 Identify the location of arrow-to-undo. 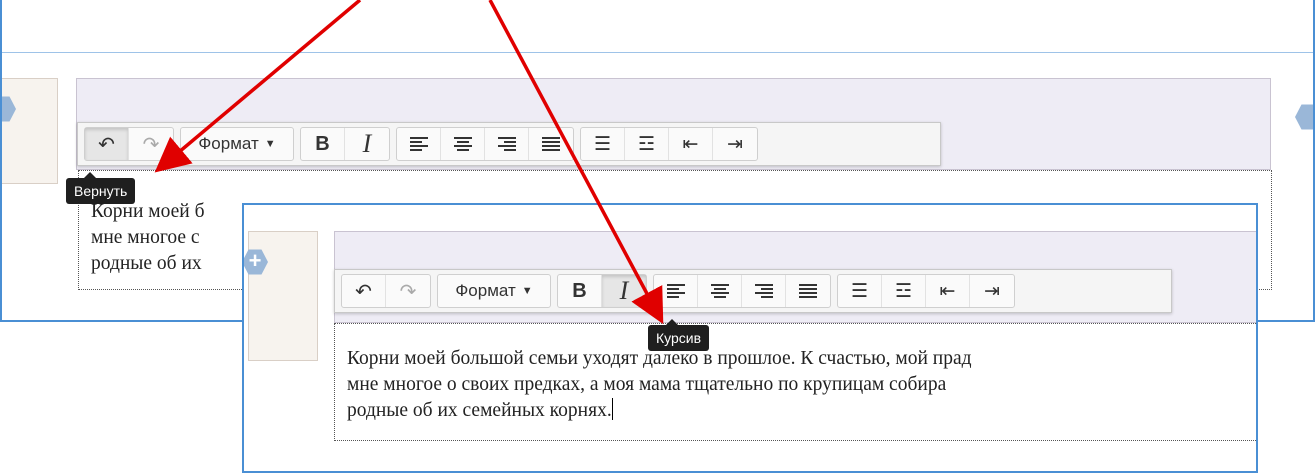
(258, 86).